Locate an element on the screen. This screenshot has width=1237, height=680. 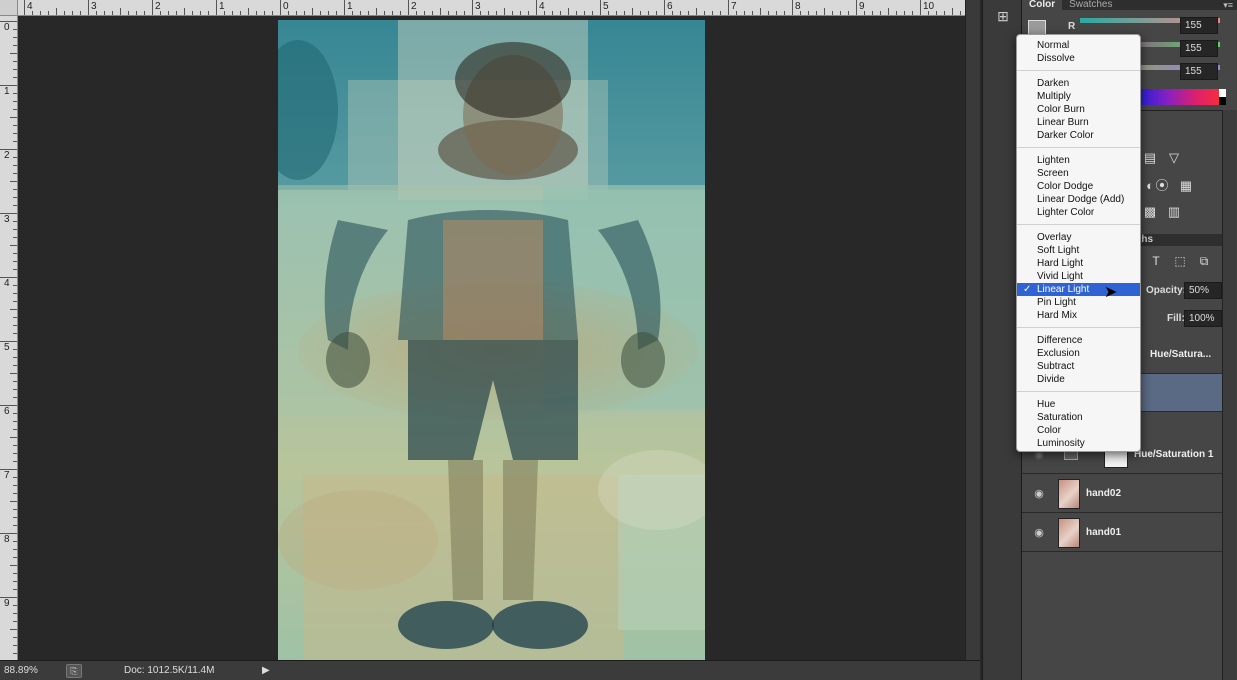
tab-color: Color is located at coordinates (1042, 5).